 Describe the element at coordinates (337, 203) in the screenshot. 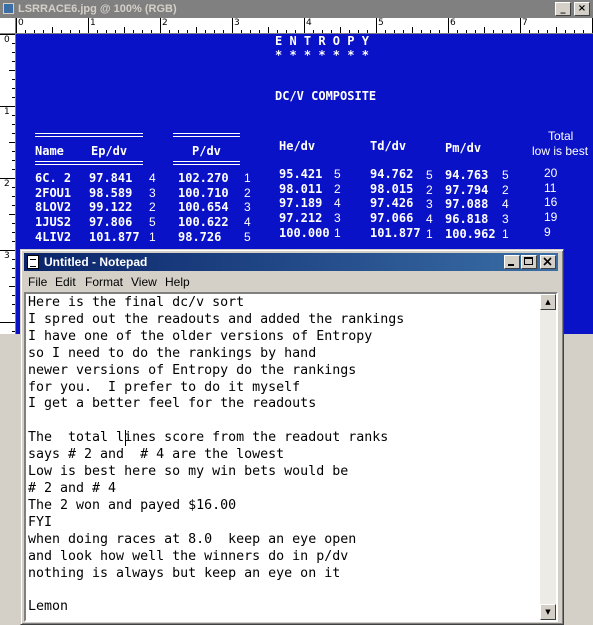

I see `cell-he-rank: 4` at that location.